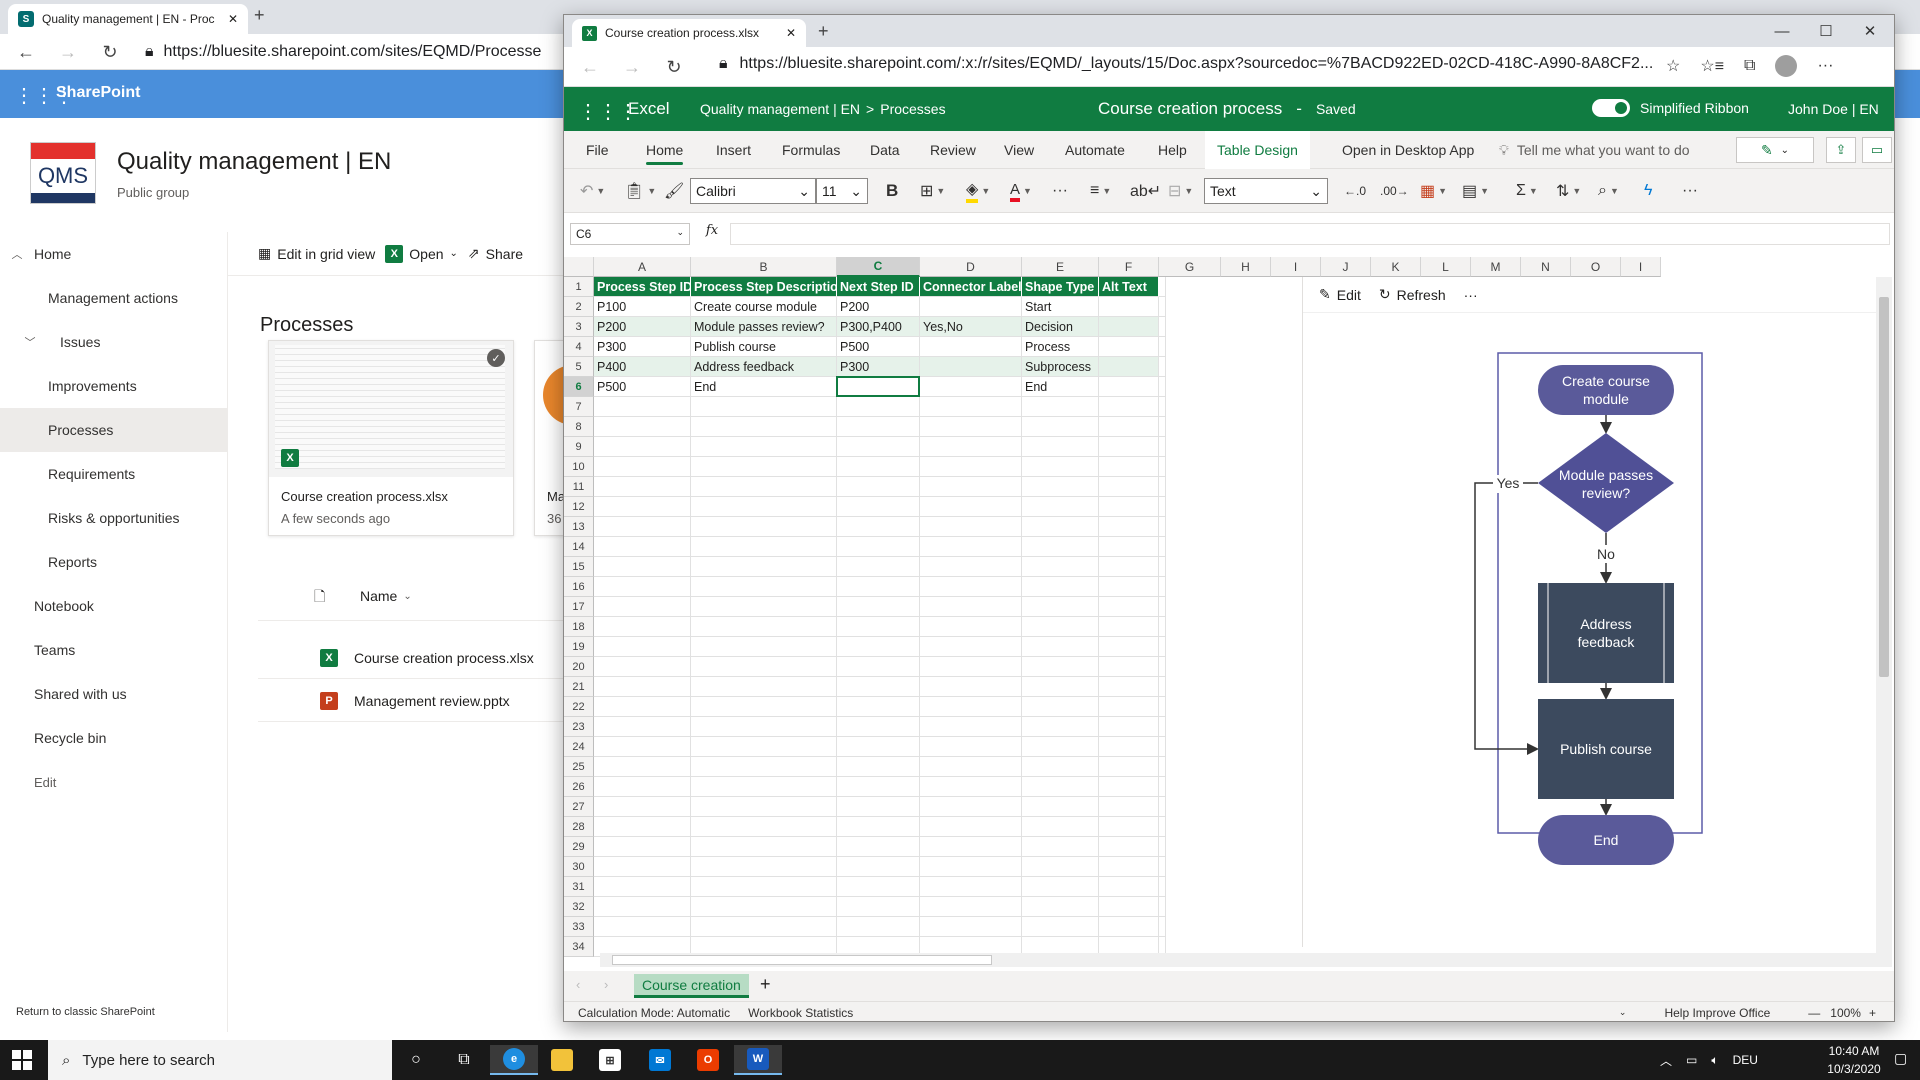 The image size is (1920, 1080). I want to click on breadcrumb-site: Quality management | EN, so click(780, 109).